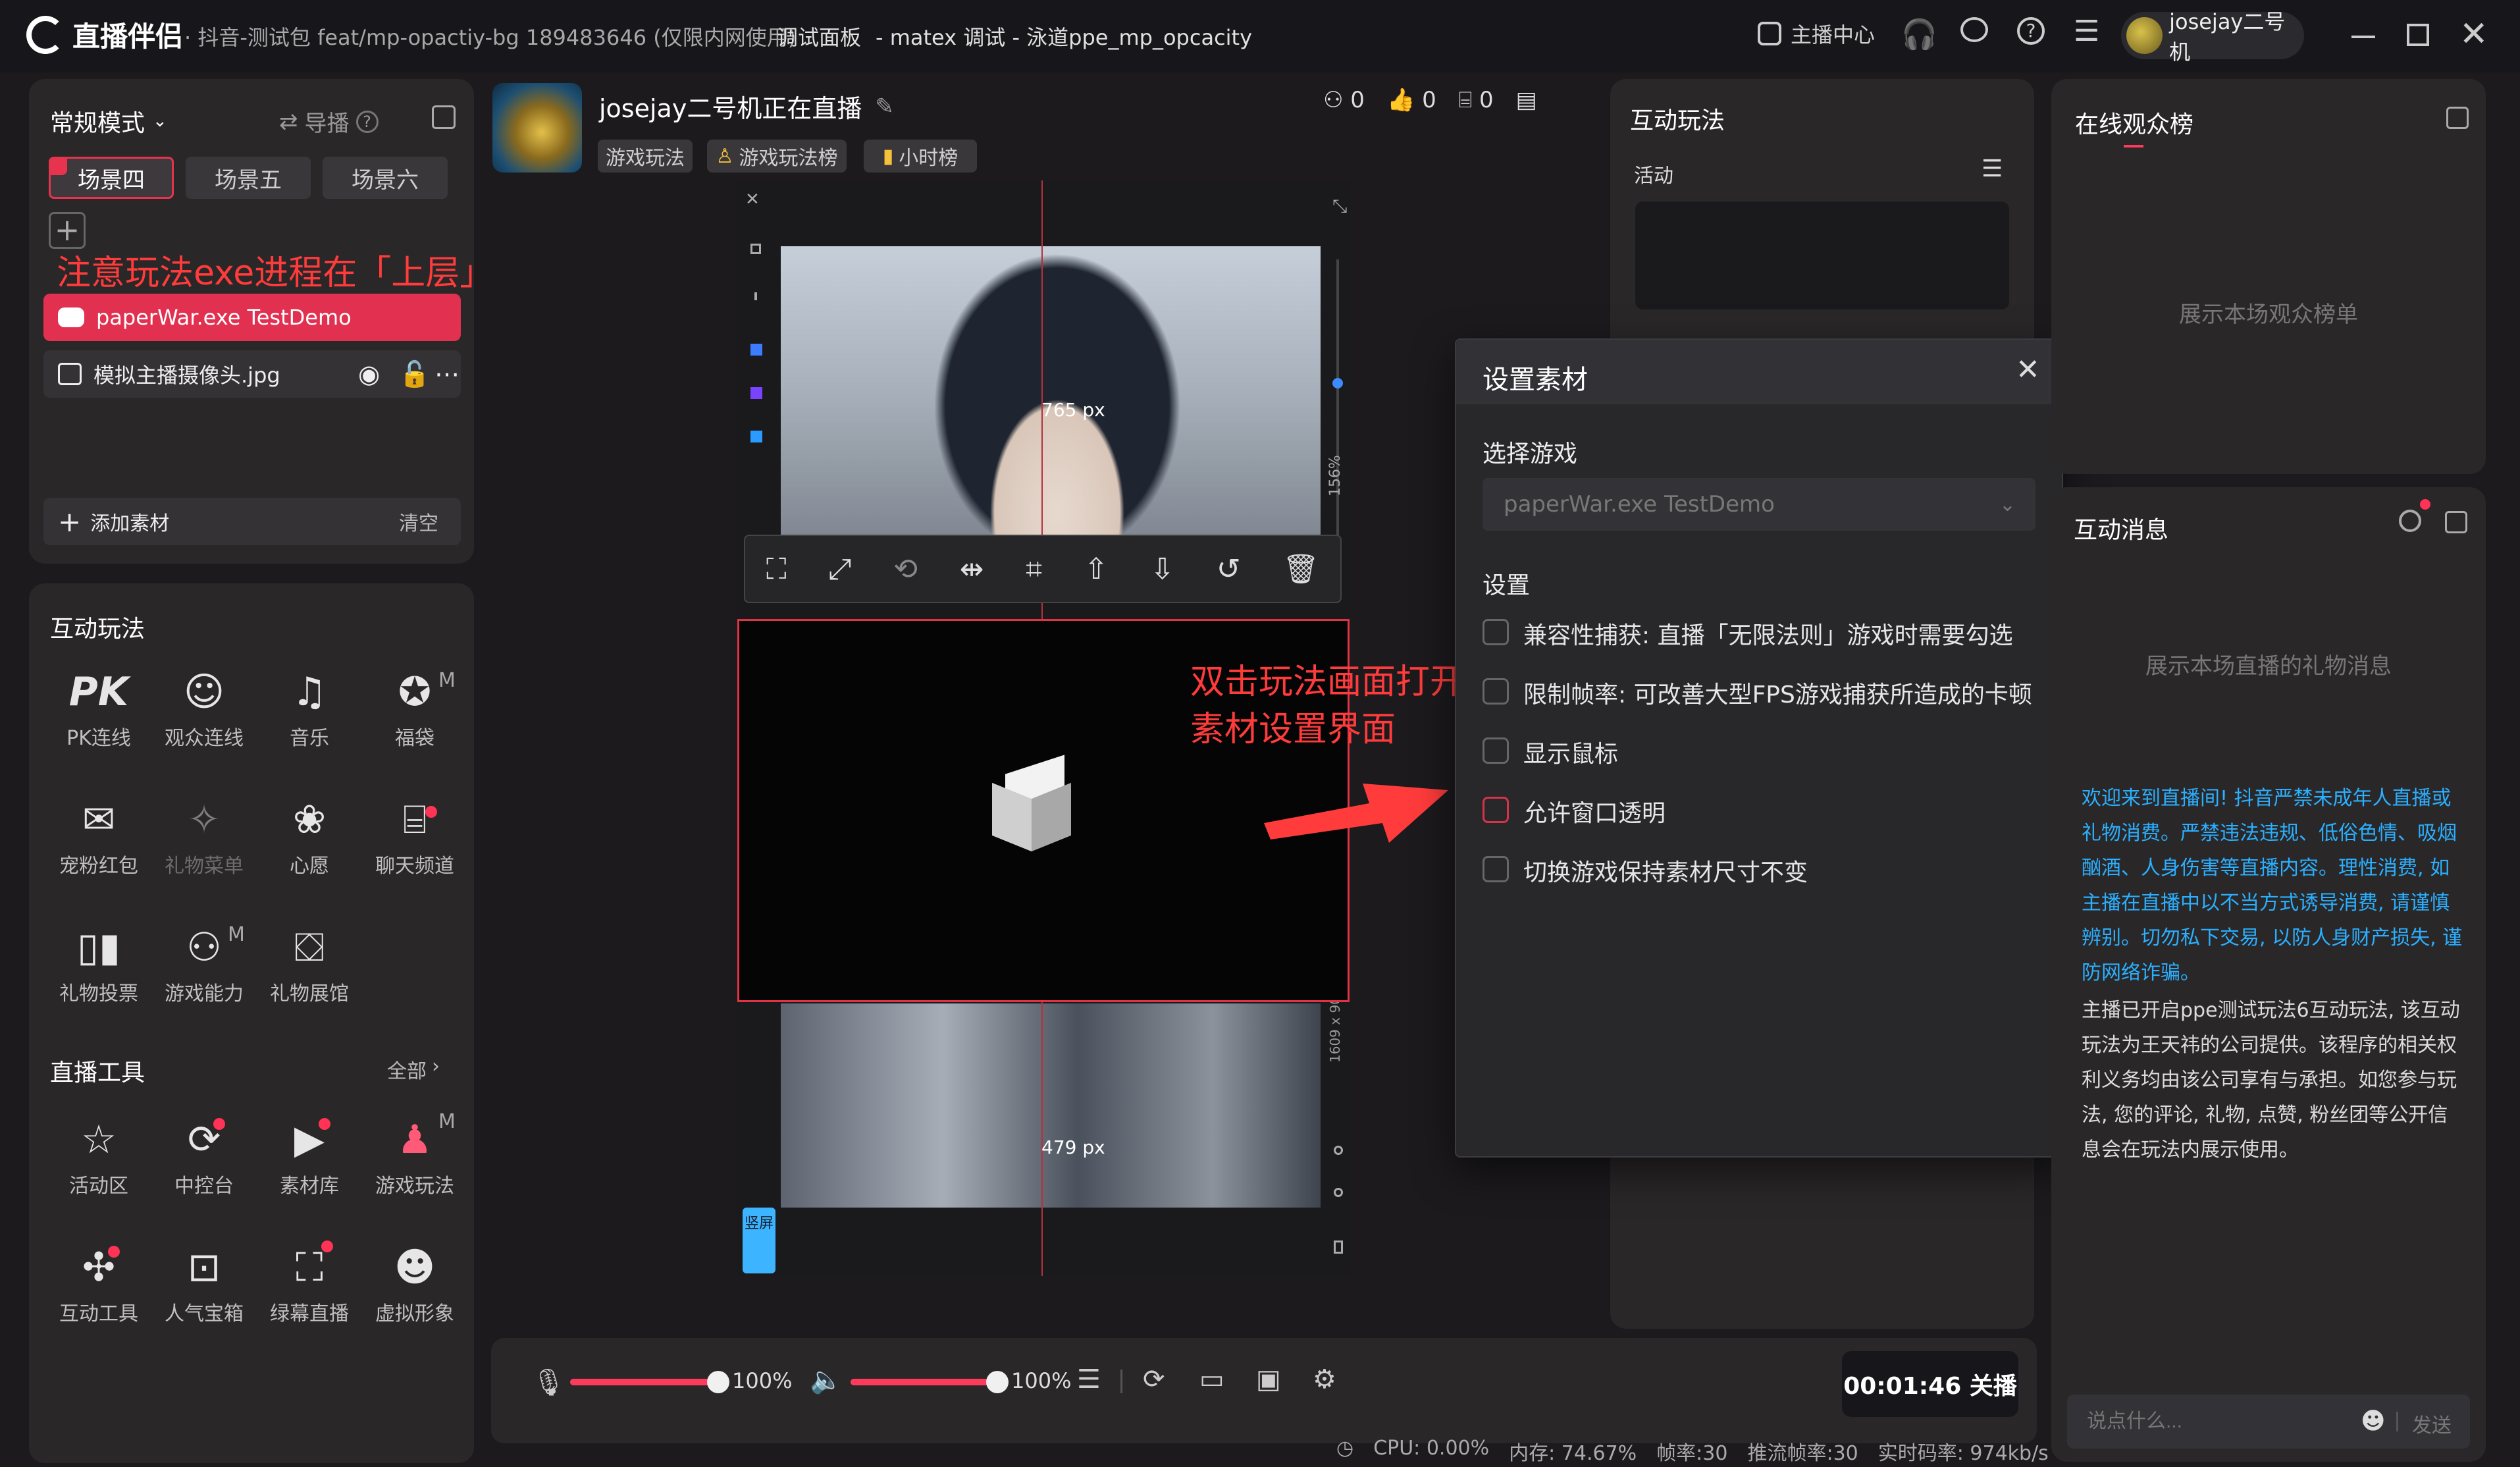 This screenshot has height=1467, width=2520. What do you see at coordinates (776, 569) in the screenshot?
I see `fit-icon: ⛶` at bounding box center [776, 569].